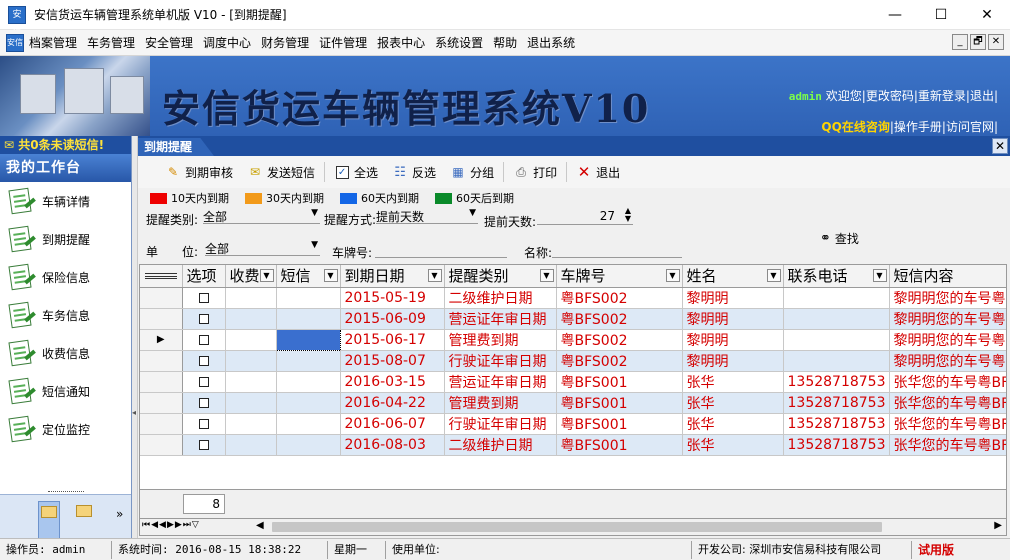 The image size is (1010, 560). I want to click on mdi-restore-button: 🗗, so click(978, 42).